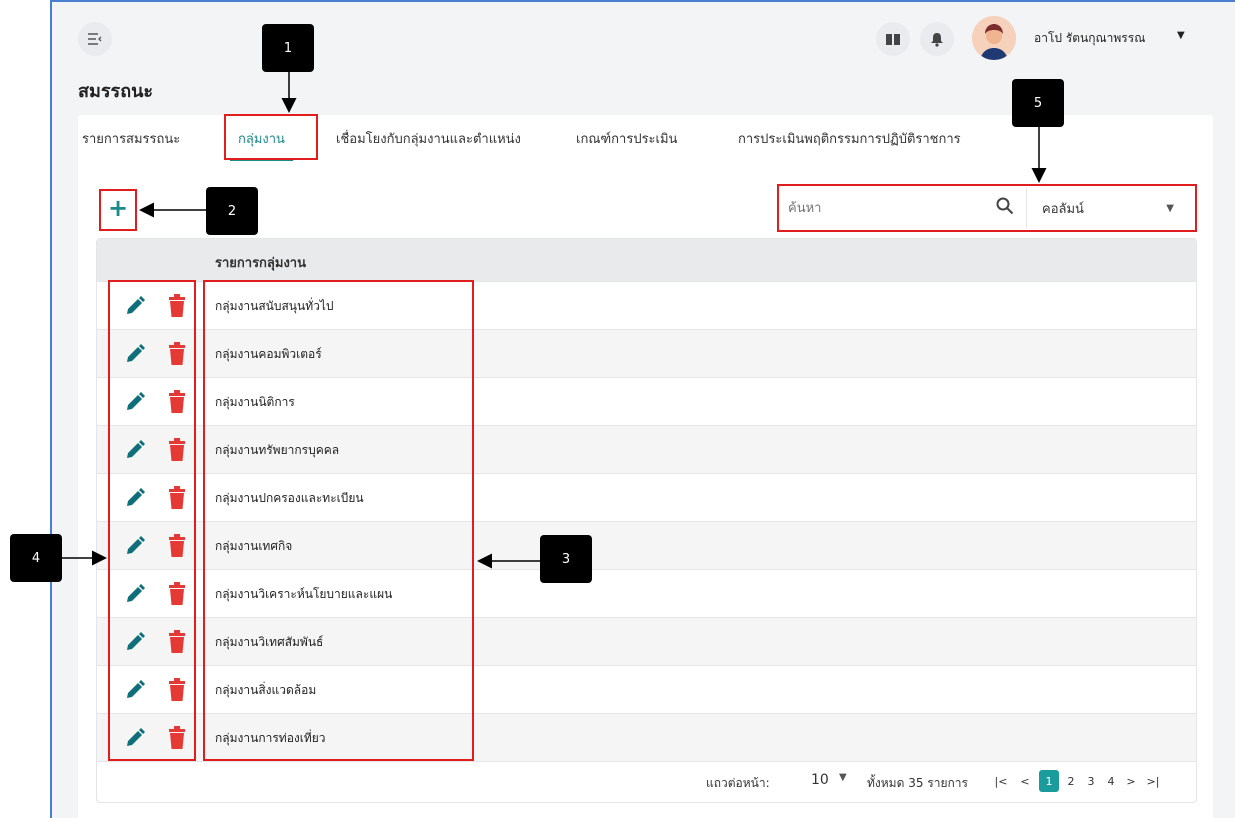 This screenshot has width=1235, height=818. I want to click on callout-1: 1, so click(288, 48).